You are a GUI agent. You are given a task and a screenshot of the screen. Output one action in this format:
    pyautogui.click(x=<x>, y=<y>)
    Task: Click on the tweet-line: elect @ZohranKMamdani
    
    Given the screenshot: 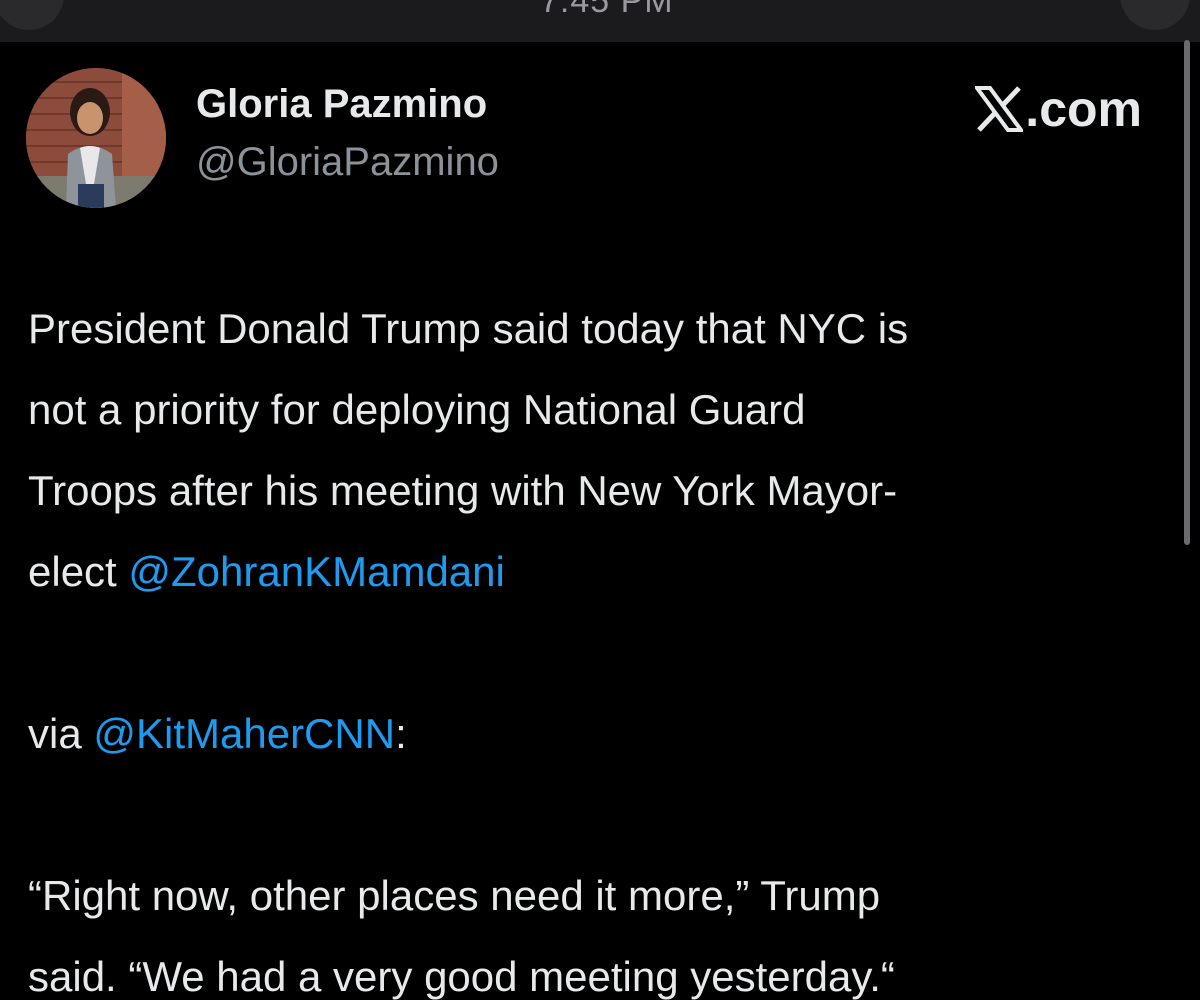 What is the action you would take?
    pyautogui.click(x=598, y=571)
    